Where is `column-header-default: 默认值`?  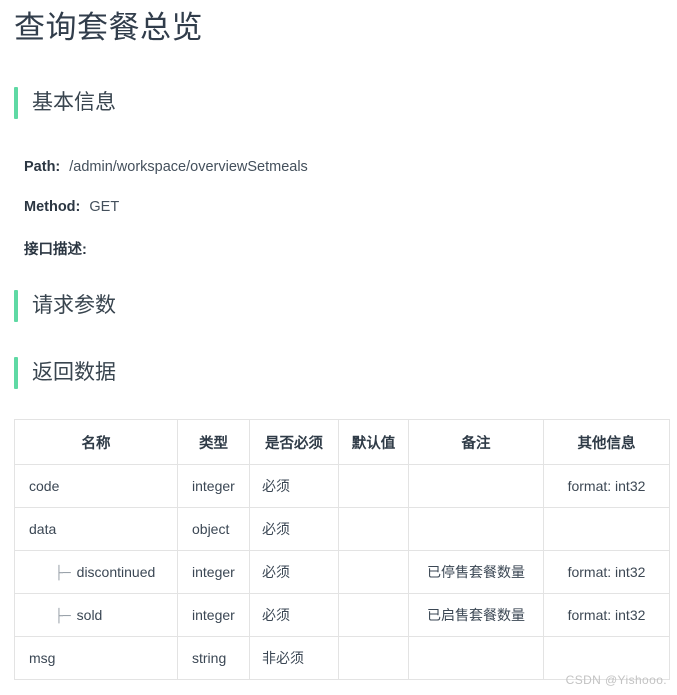 column-header-default: 默认值 is located at coordinates (373, 442).